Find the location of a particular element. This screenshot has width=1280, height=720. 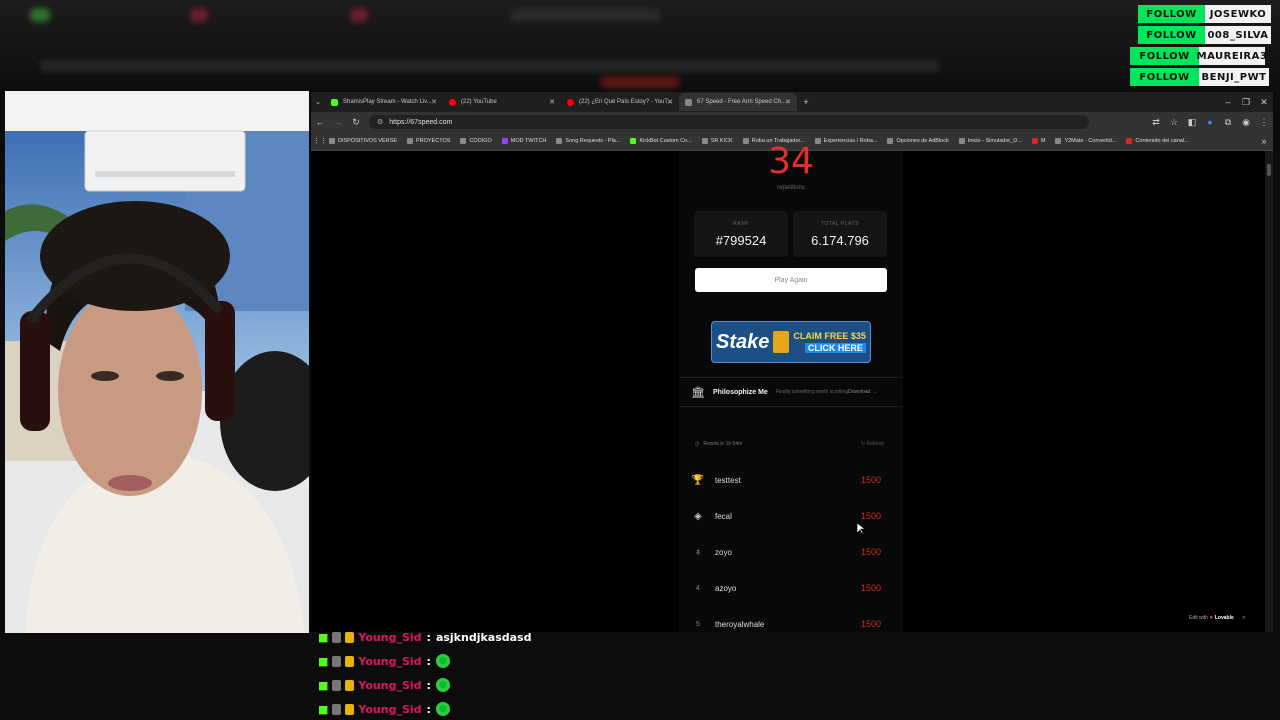

more-bookmarks-icon: » is located at coordinates (1264, 141).